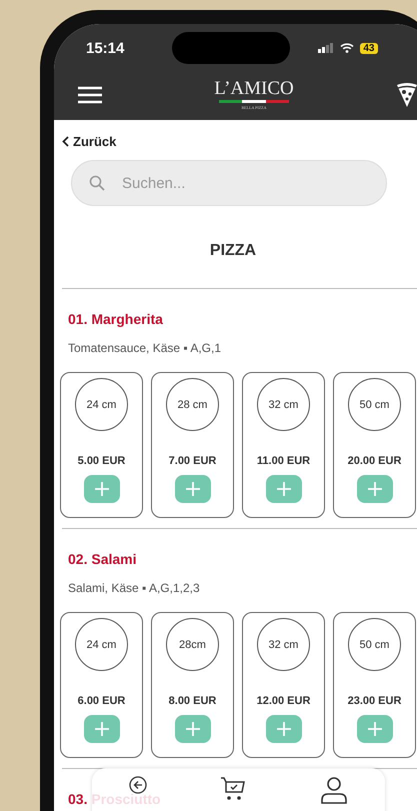  Describe the element at coordinates (192, 461) in the screenshot. I see `price-text: 7.00 EUR` at that location.